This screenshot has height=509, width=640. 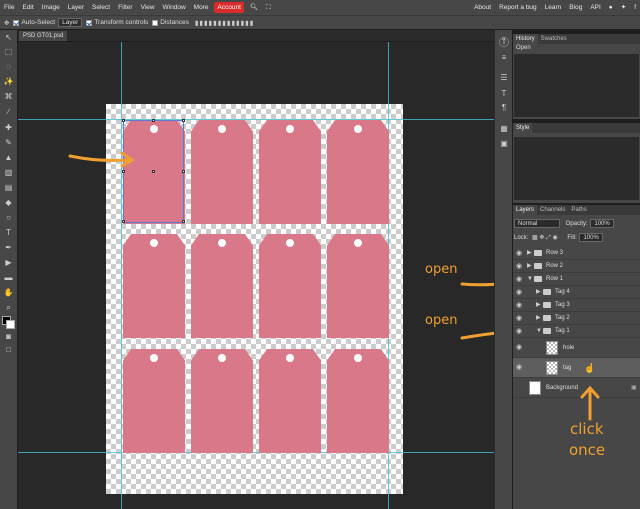 I want to click on tab-history: History, so click(x=525, y=39).